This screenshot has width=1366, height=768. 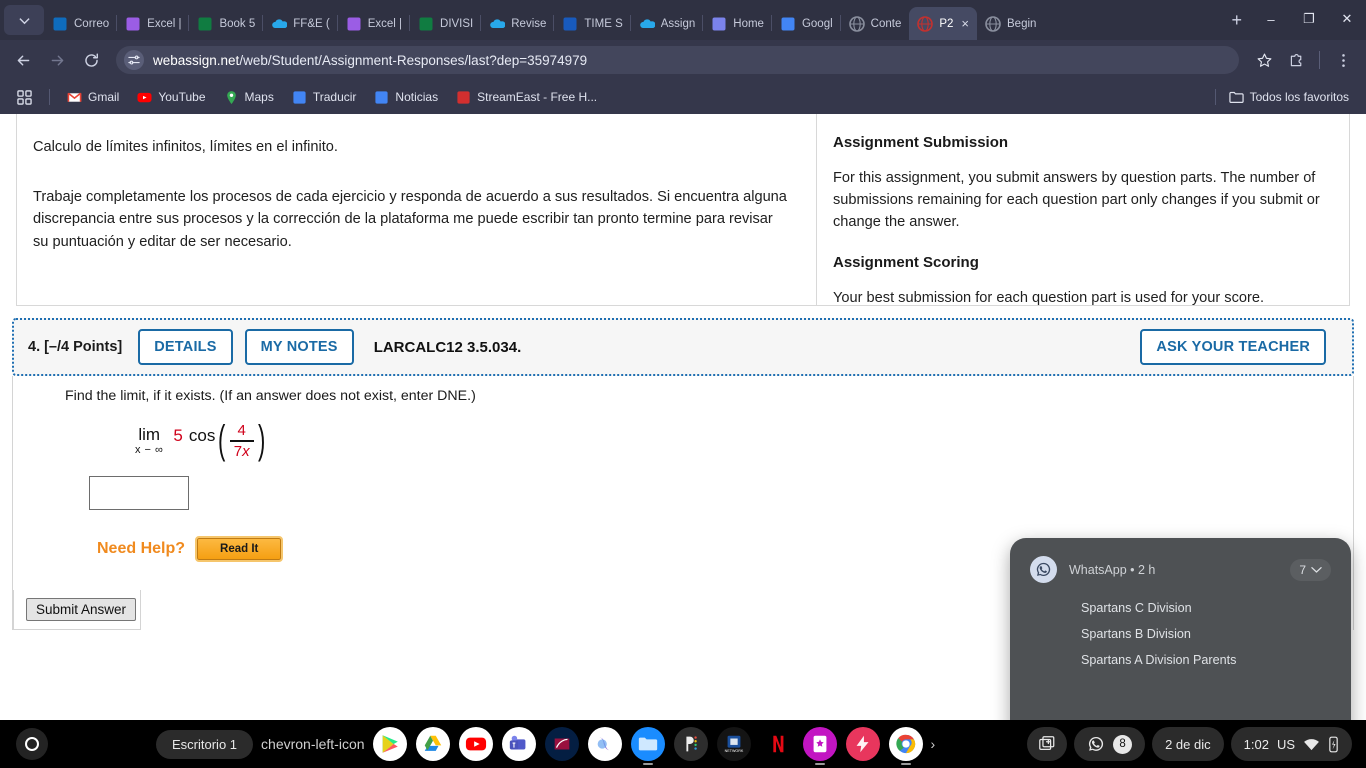 What do you see at coordinates (748, 23) in the screenshot?
I see `tab-title: Home` at bounding box center [748, 23].